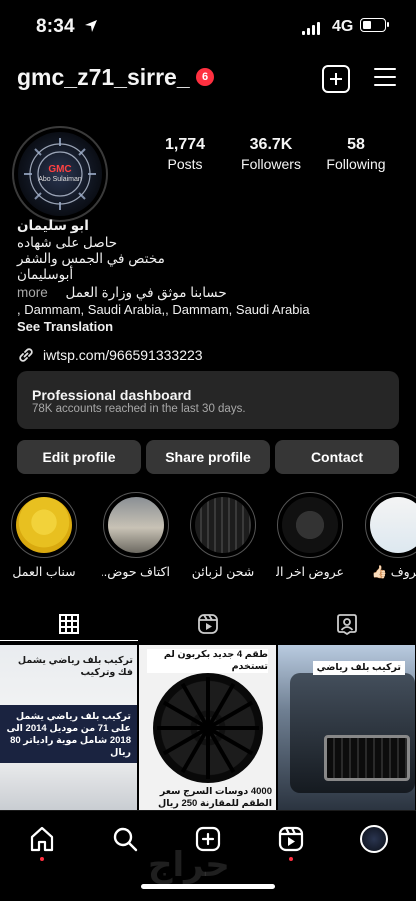 The image size is (416, 901). What do you see at coordinates (55, 26) in the screenshot?
I see `status-time: 8:34` at bounding box center [55, 26].